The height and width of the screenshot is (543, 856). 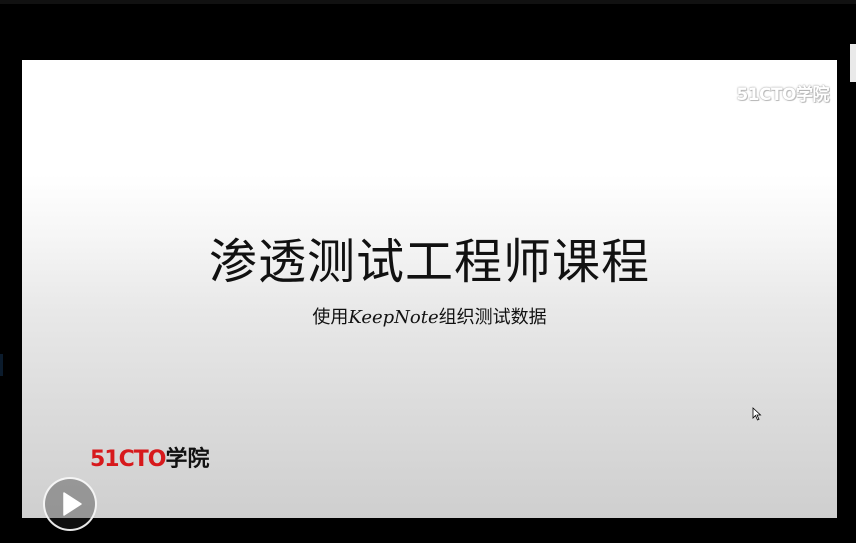 What do you see at coordinates (1, 365) in the screenshot?
I see `left-edge-marker` at bounding box center [1, 365].